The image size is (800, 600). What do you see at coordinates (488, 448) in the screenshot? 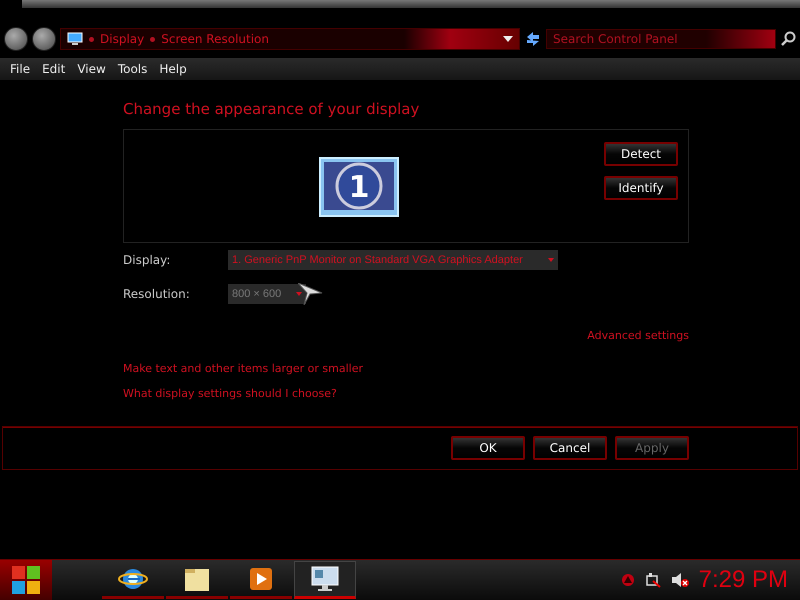
I see `dialog-button: OK` at bounding box center [488, 448].